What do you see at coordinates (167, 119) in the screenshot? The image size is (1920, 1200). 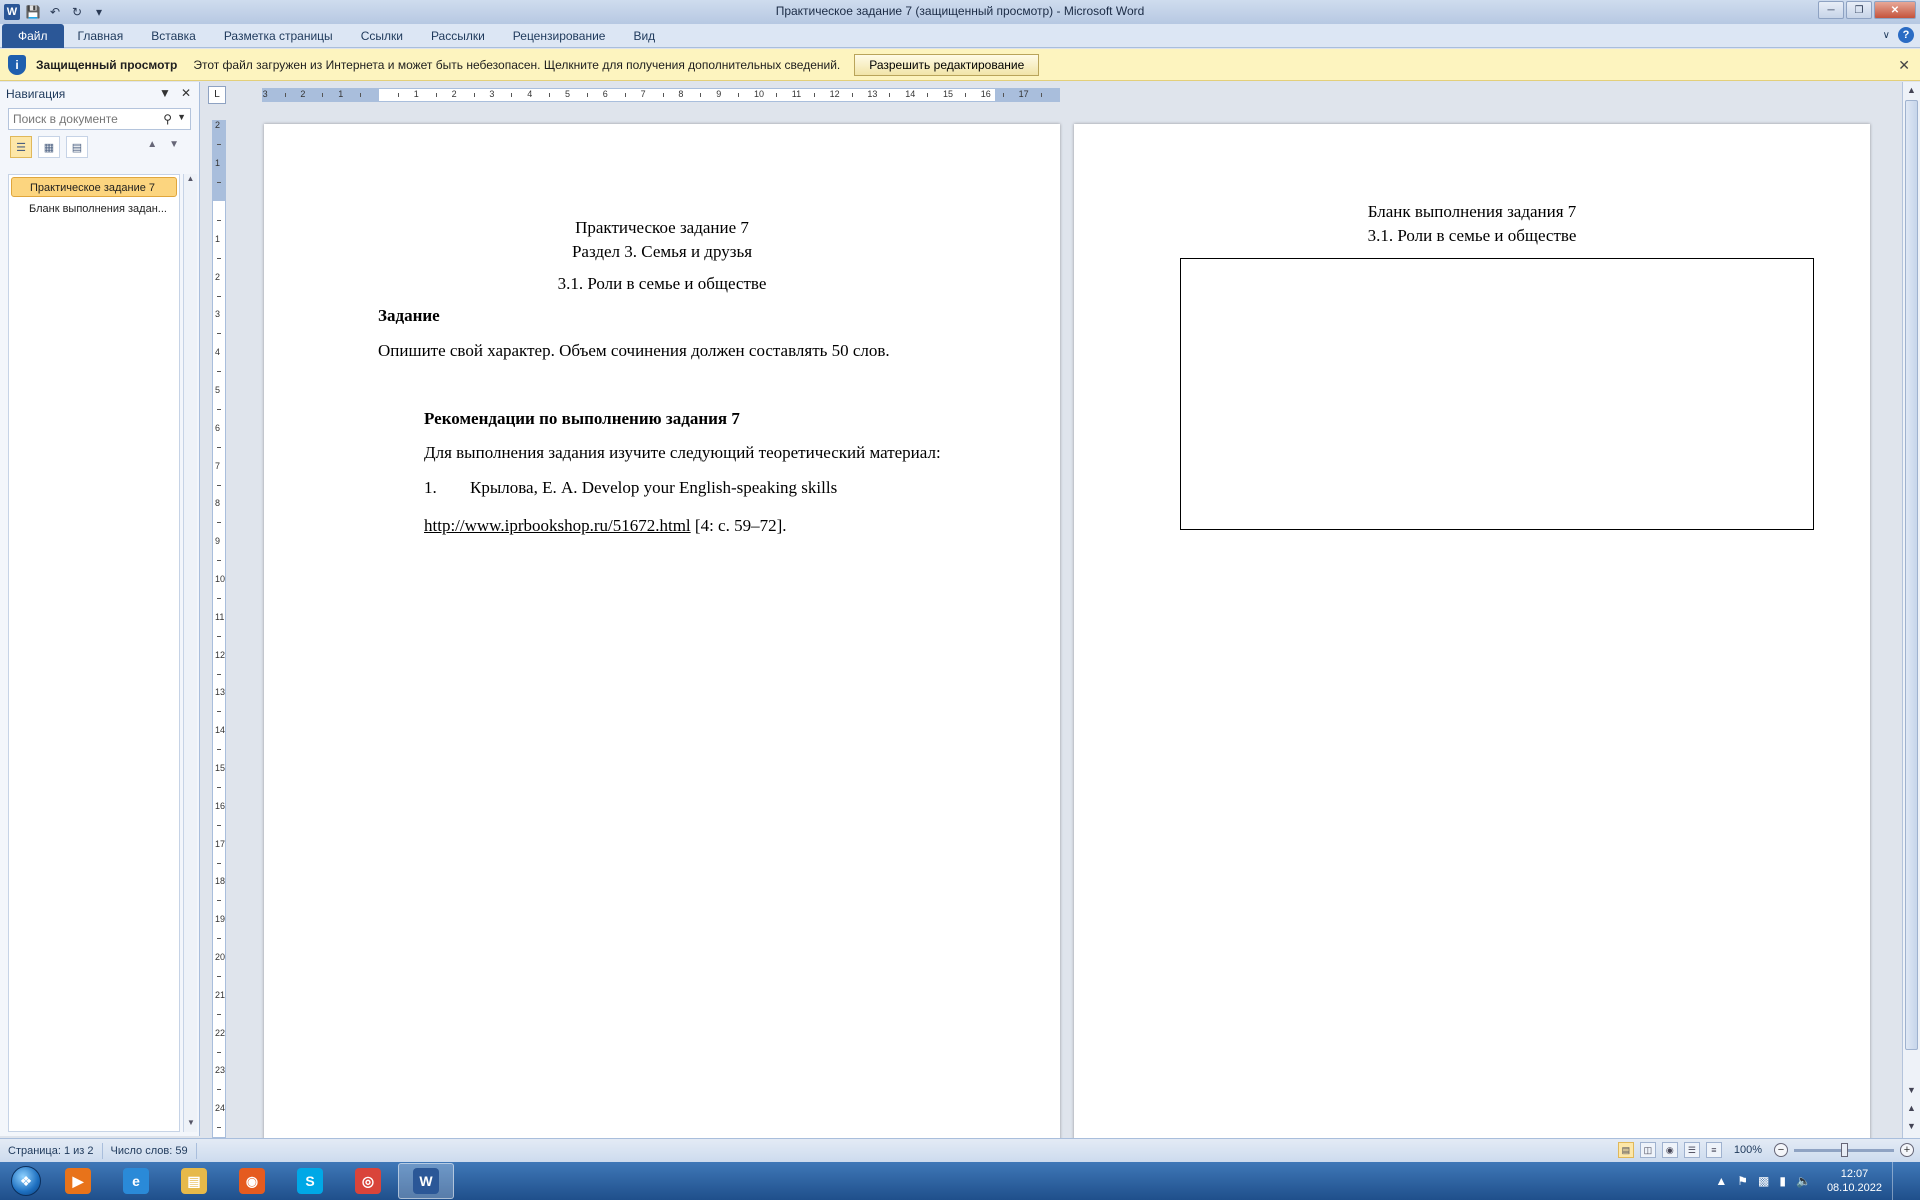 I see `search-icon: ⚲` at bounding box center [167, 119].